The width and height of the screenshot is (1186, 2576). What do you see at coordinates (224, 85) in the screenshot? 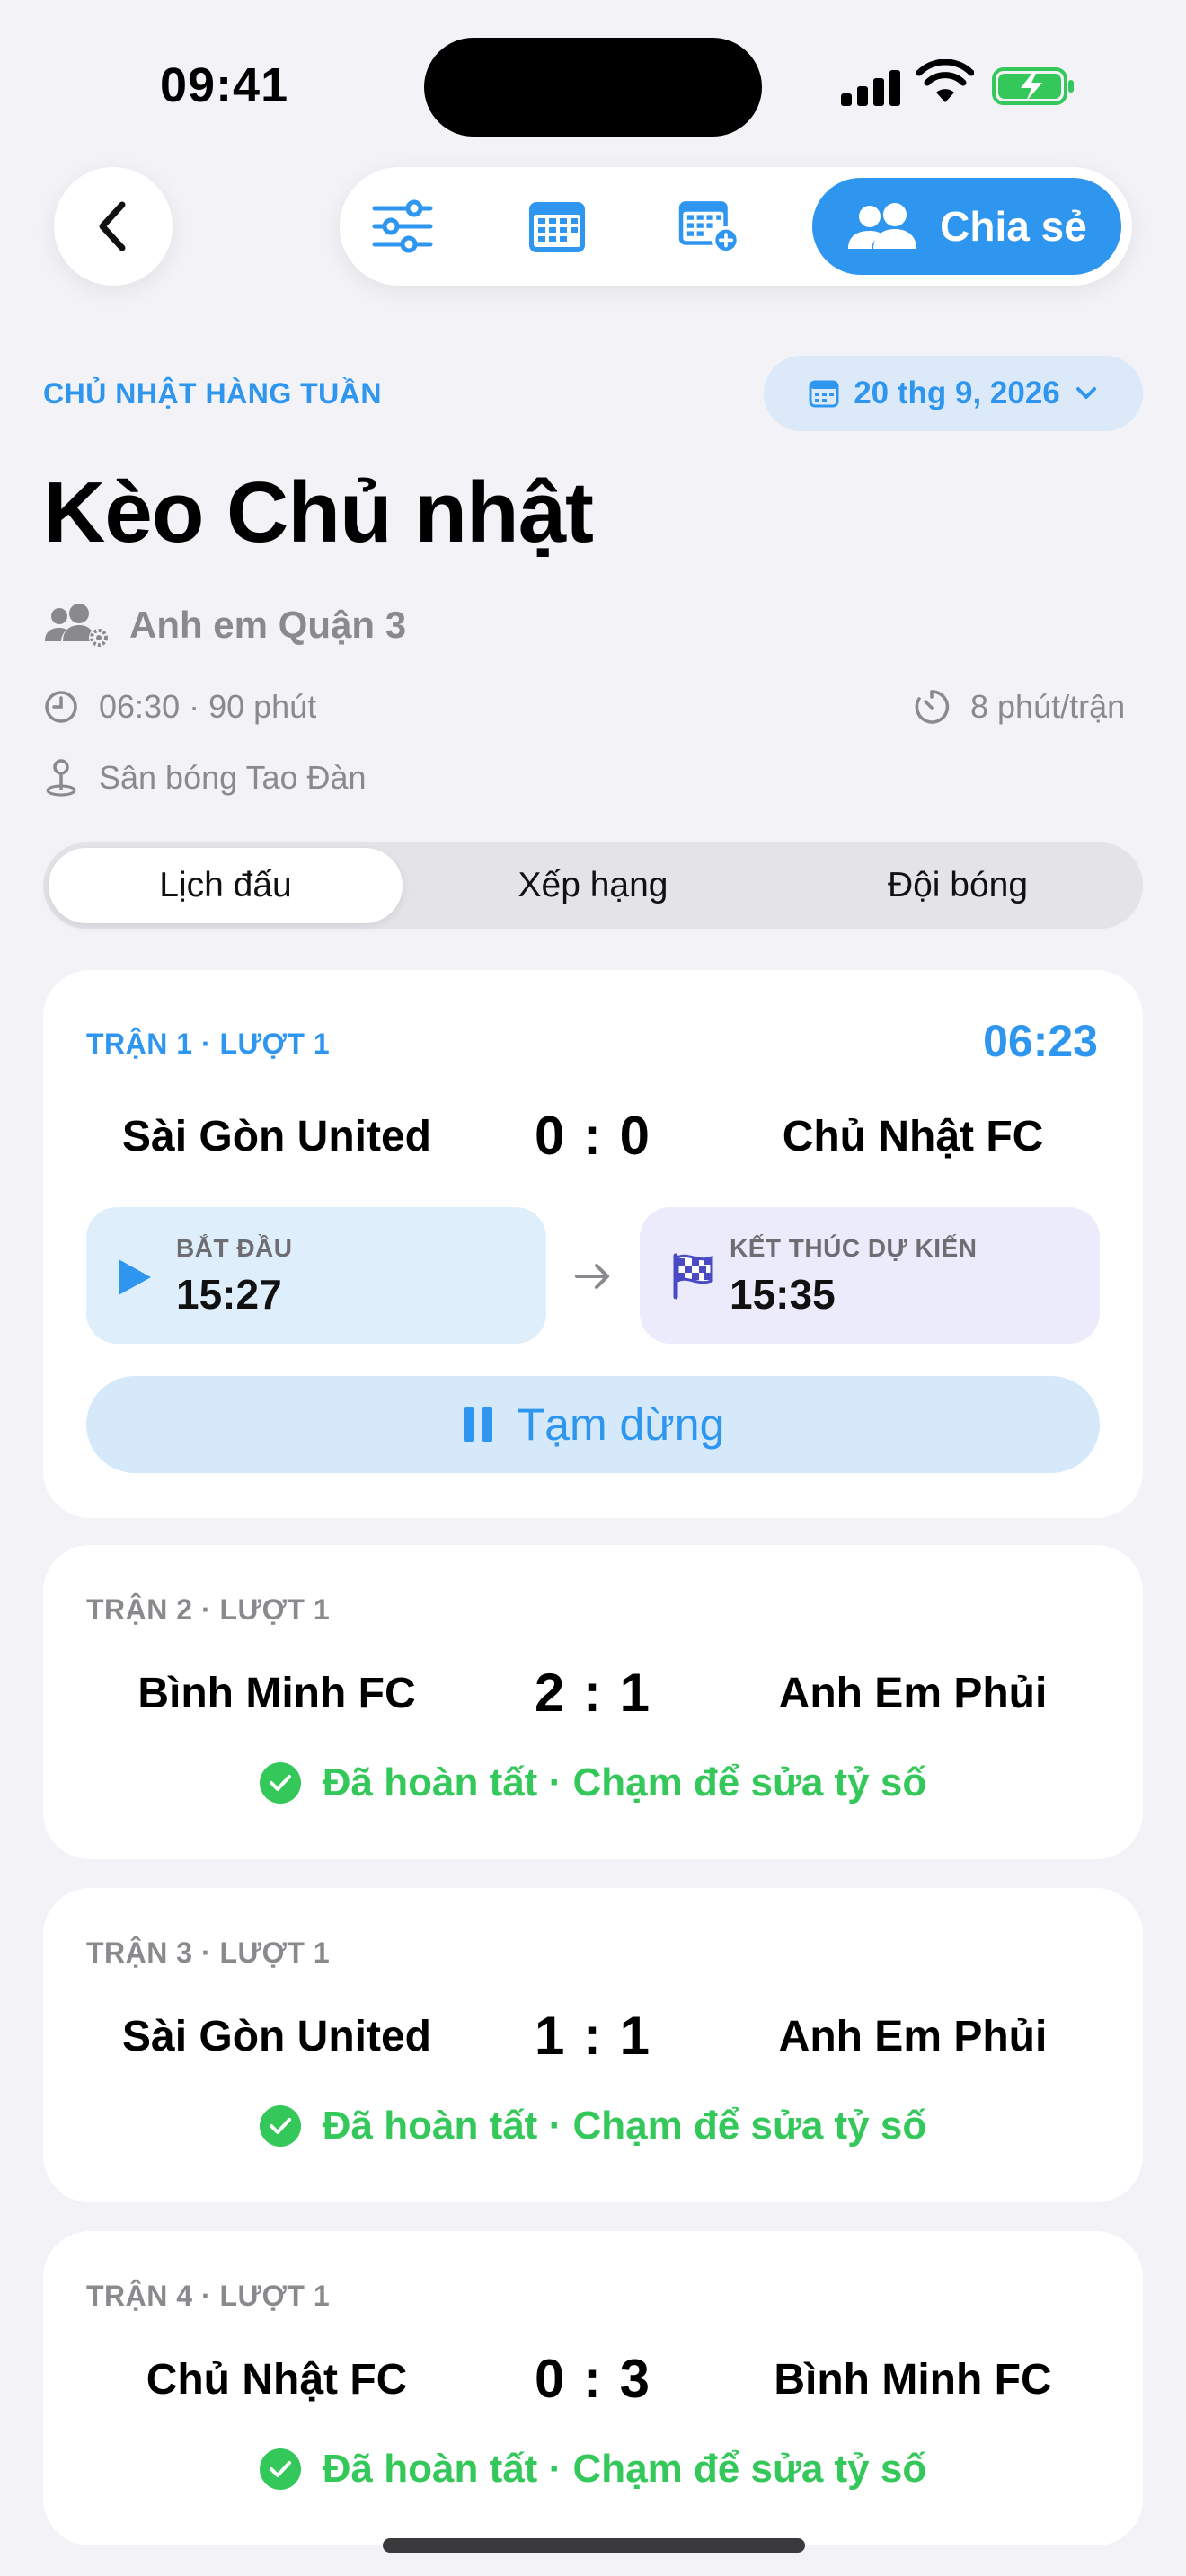
I see `status-time: 09:41` at bounding box center [224, 85].